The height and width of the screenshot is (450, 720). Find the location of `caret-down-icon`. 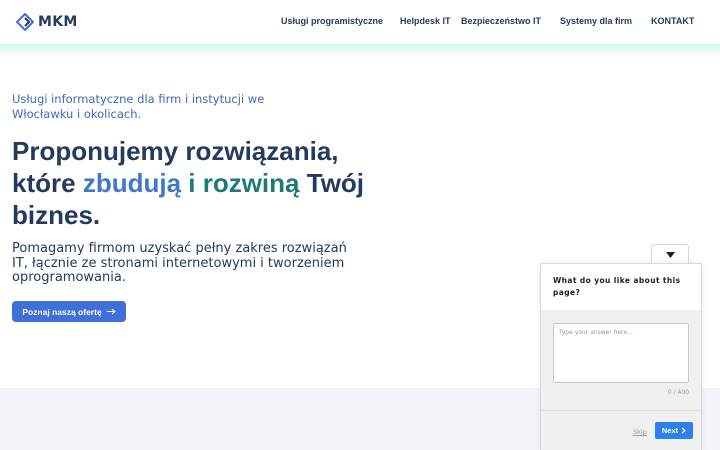

caret-down-icon is located at coordinates (670, 254).